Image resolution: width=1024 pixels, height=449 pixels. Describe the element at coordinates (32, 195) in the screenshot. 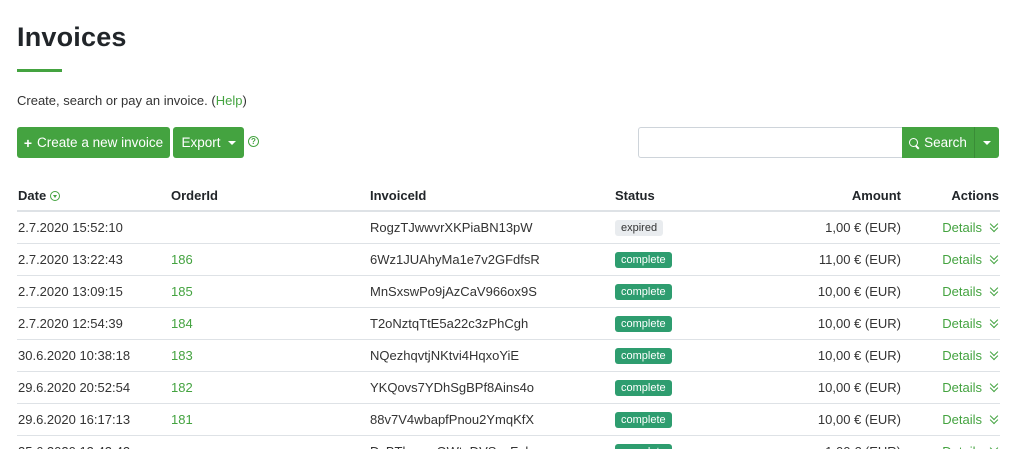

I see `column-header-label: Date` at that location.